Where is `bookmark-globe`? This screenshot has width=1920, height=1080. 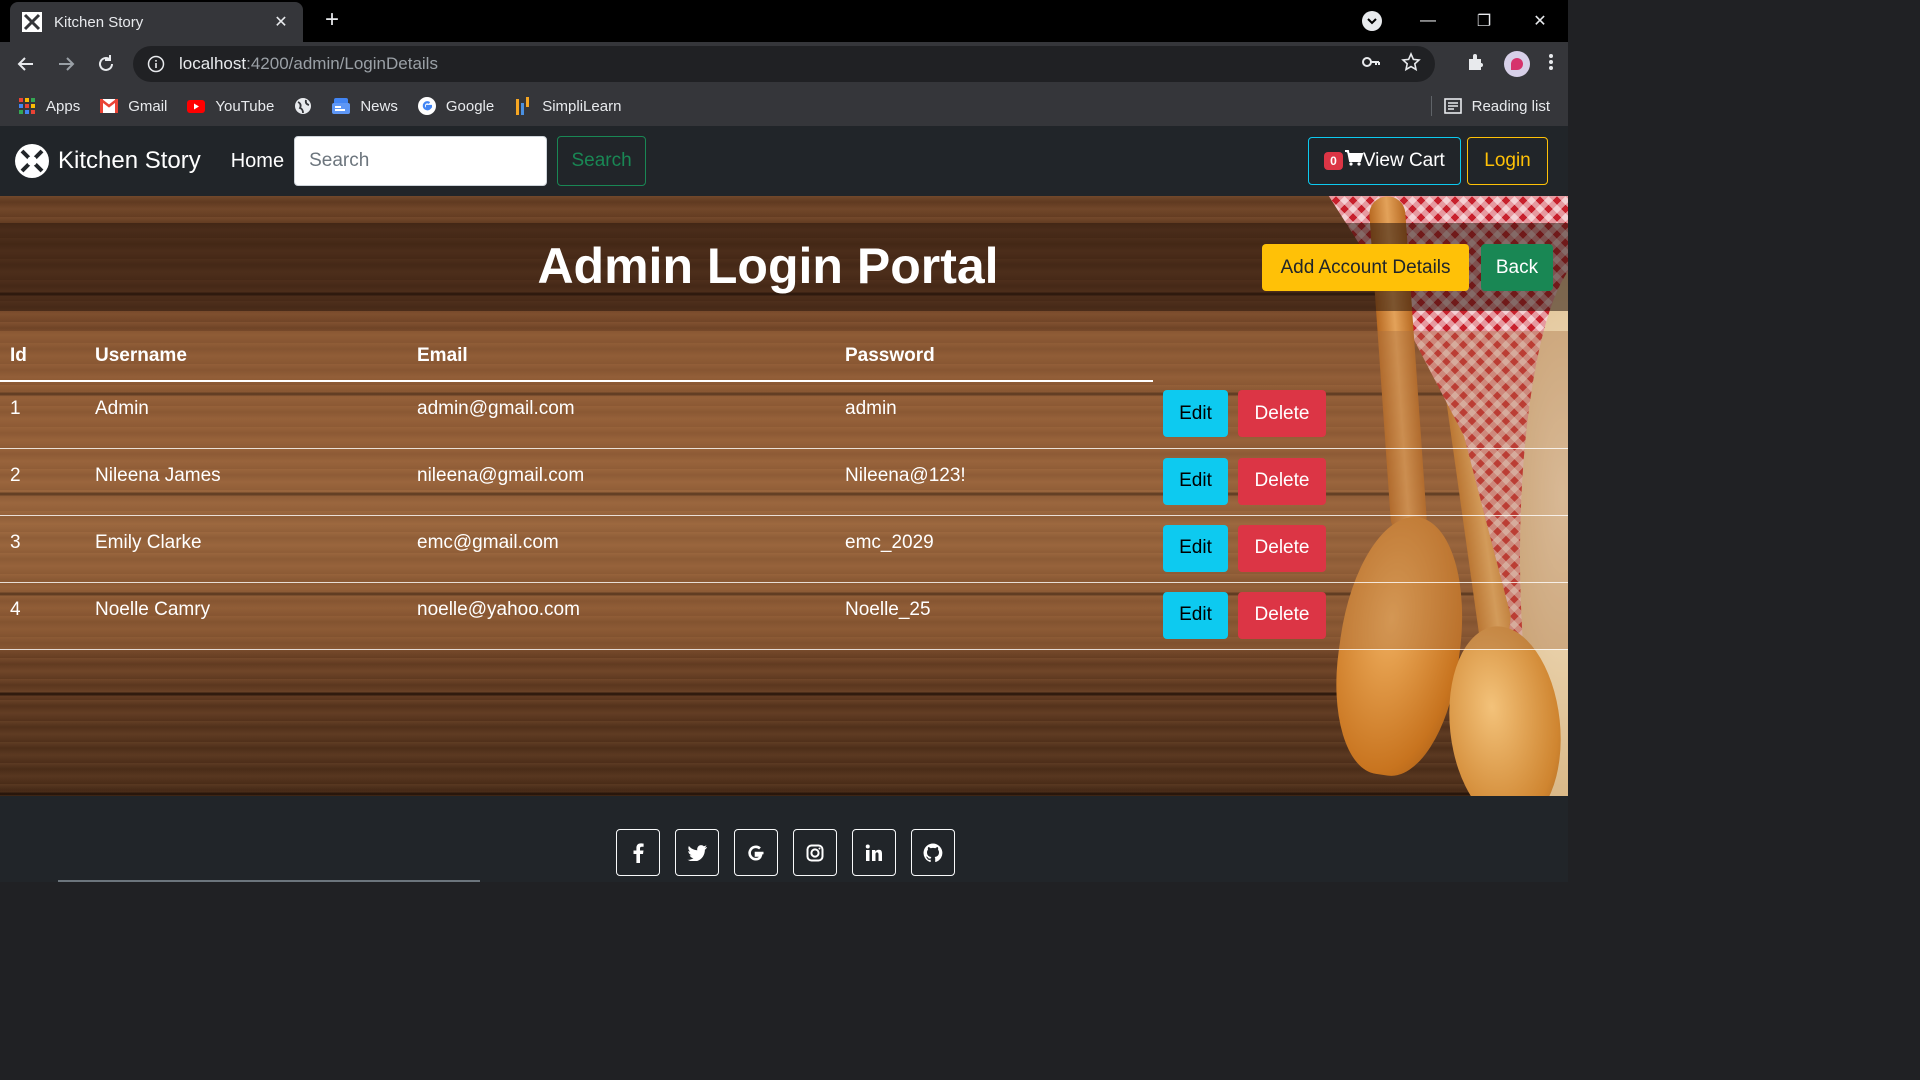
bookmark-globe is located at coordinates (303, 106).